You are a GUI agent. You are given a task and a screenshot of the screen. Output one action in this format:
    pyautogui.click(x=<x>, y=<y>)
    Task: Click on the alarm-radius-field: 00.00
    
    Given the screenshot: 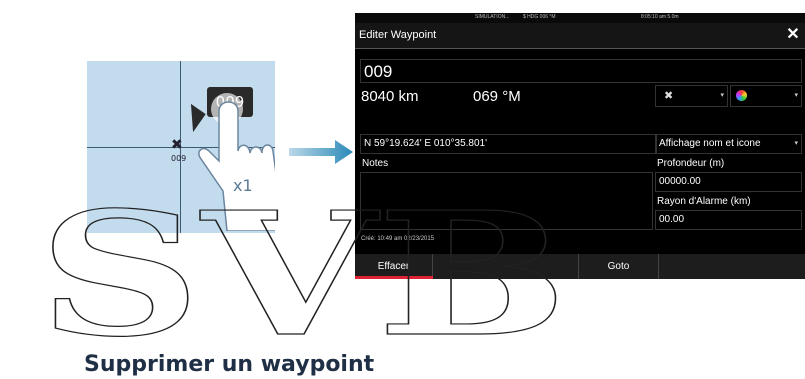 What is the action you would take?
    pyautogui.click(x=728, y=220)
    